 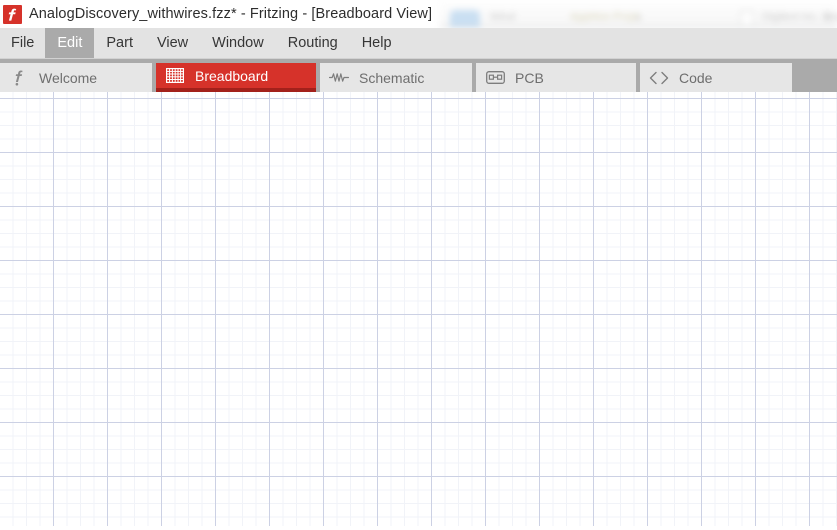 I want to click on resistor-icon, so click(x=339, y=78).